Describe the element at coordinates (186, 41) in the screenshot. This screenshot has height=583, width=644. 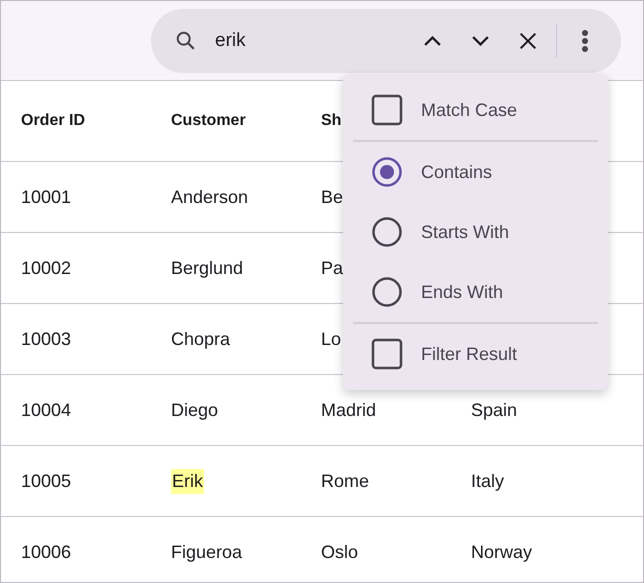
I see `search-icon` at that location.